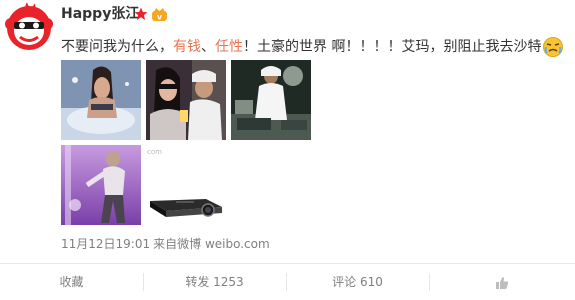 The height and width of the screenshot is (300, 575). I want to click on photo-dancer-purple, so click(101, 185).